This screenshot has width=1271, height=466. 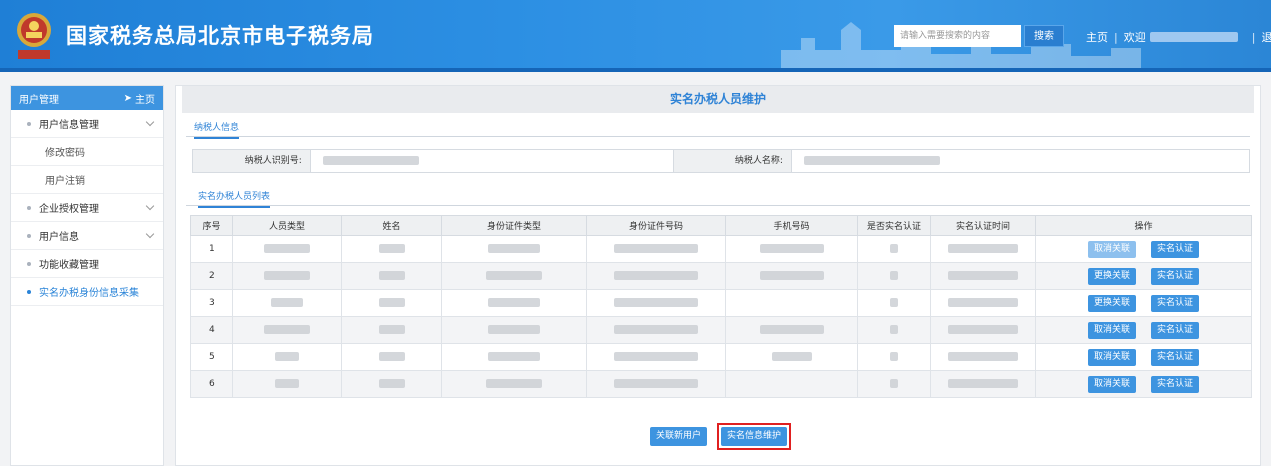 What do you see at coordinates (514, 225) in the screenshot?
I see `col-header: 身份证件类型` at bounding box center [514, 225].